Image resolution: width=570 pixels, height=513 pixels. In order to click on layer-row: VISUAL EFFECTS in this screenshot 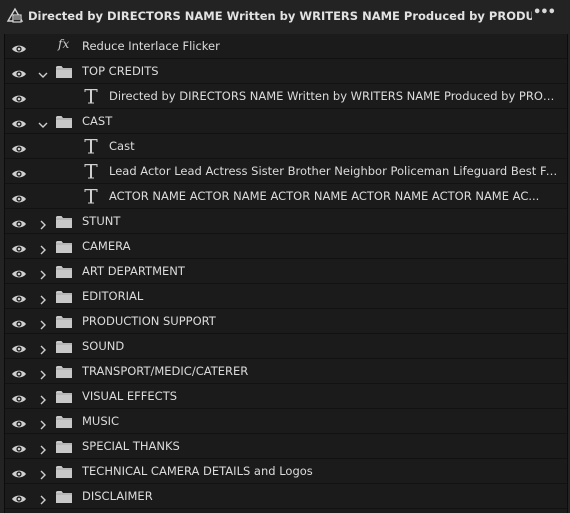, I will do `click(286, 396)`.